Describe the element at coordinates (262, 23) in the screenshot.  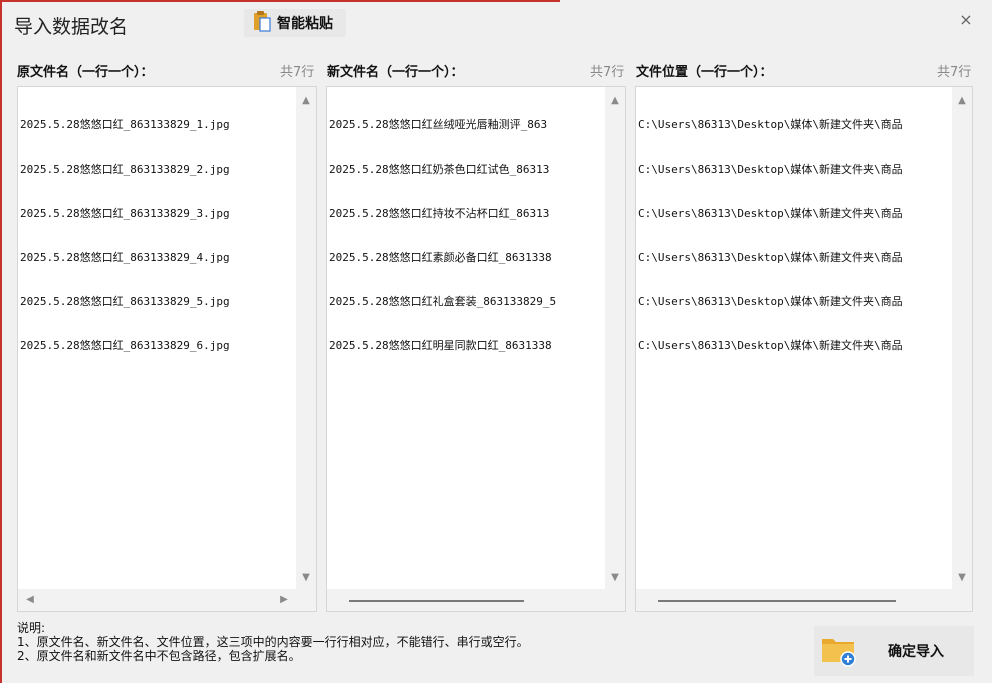
I see `clipboard-icon` at that location.